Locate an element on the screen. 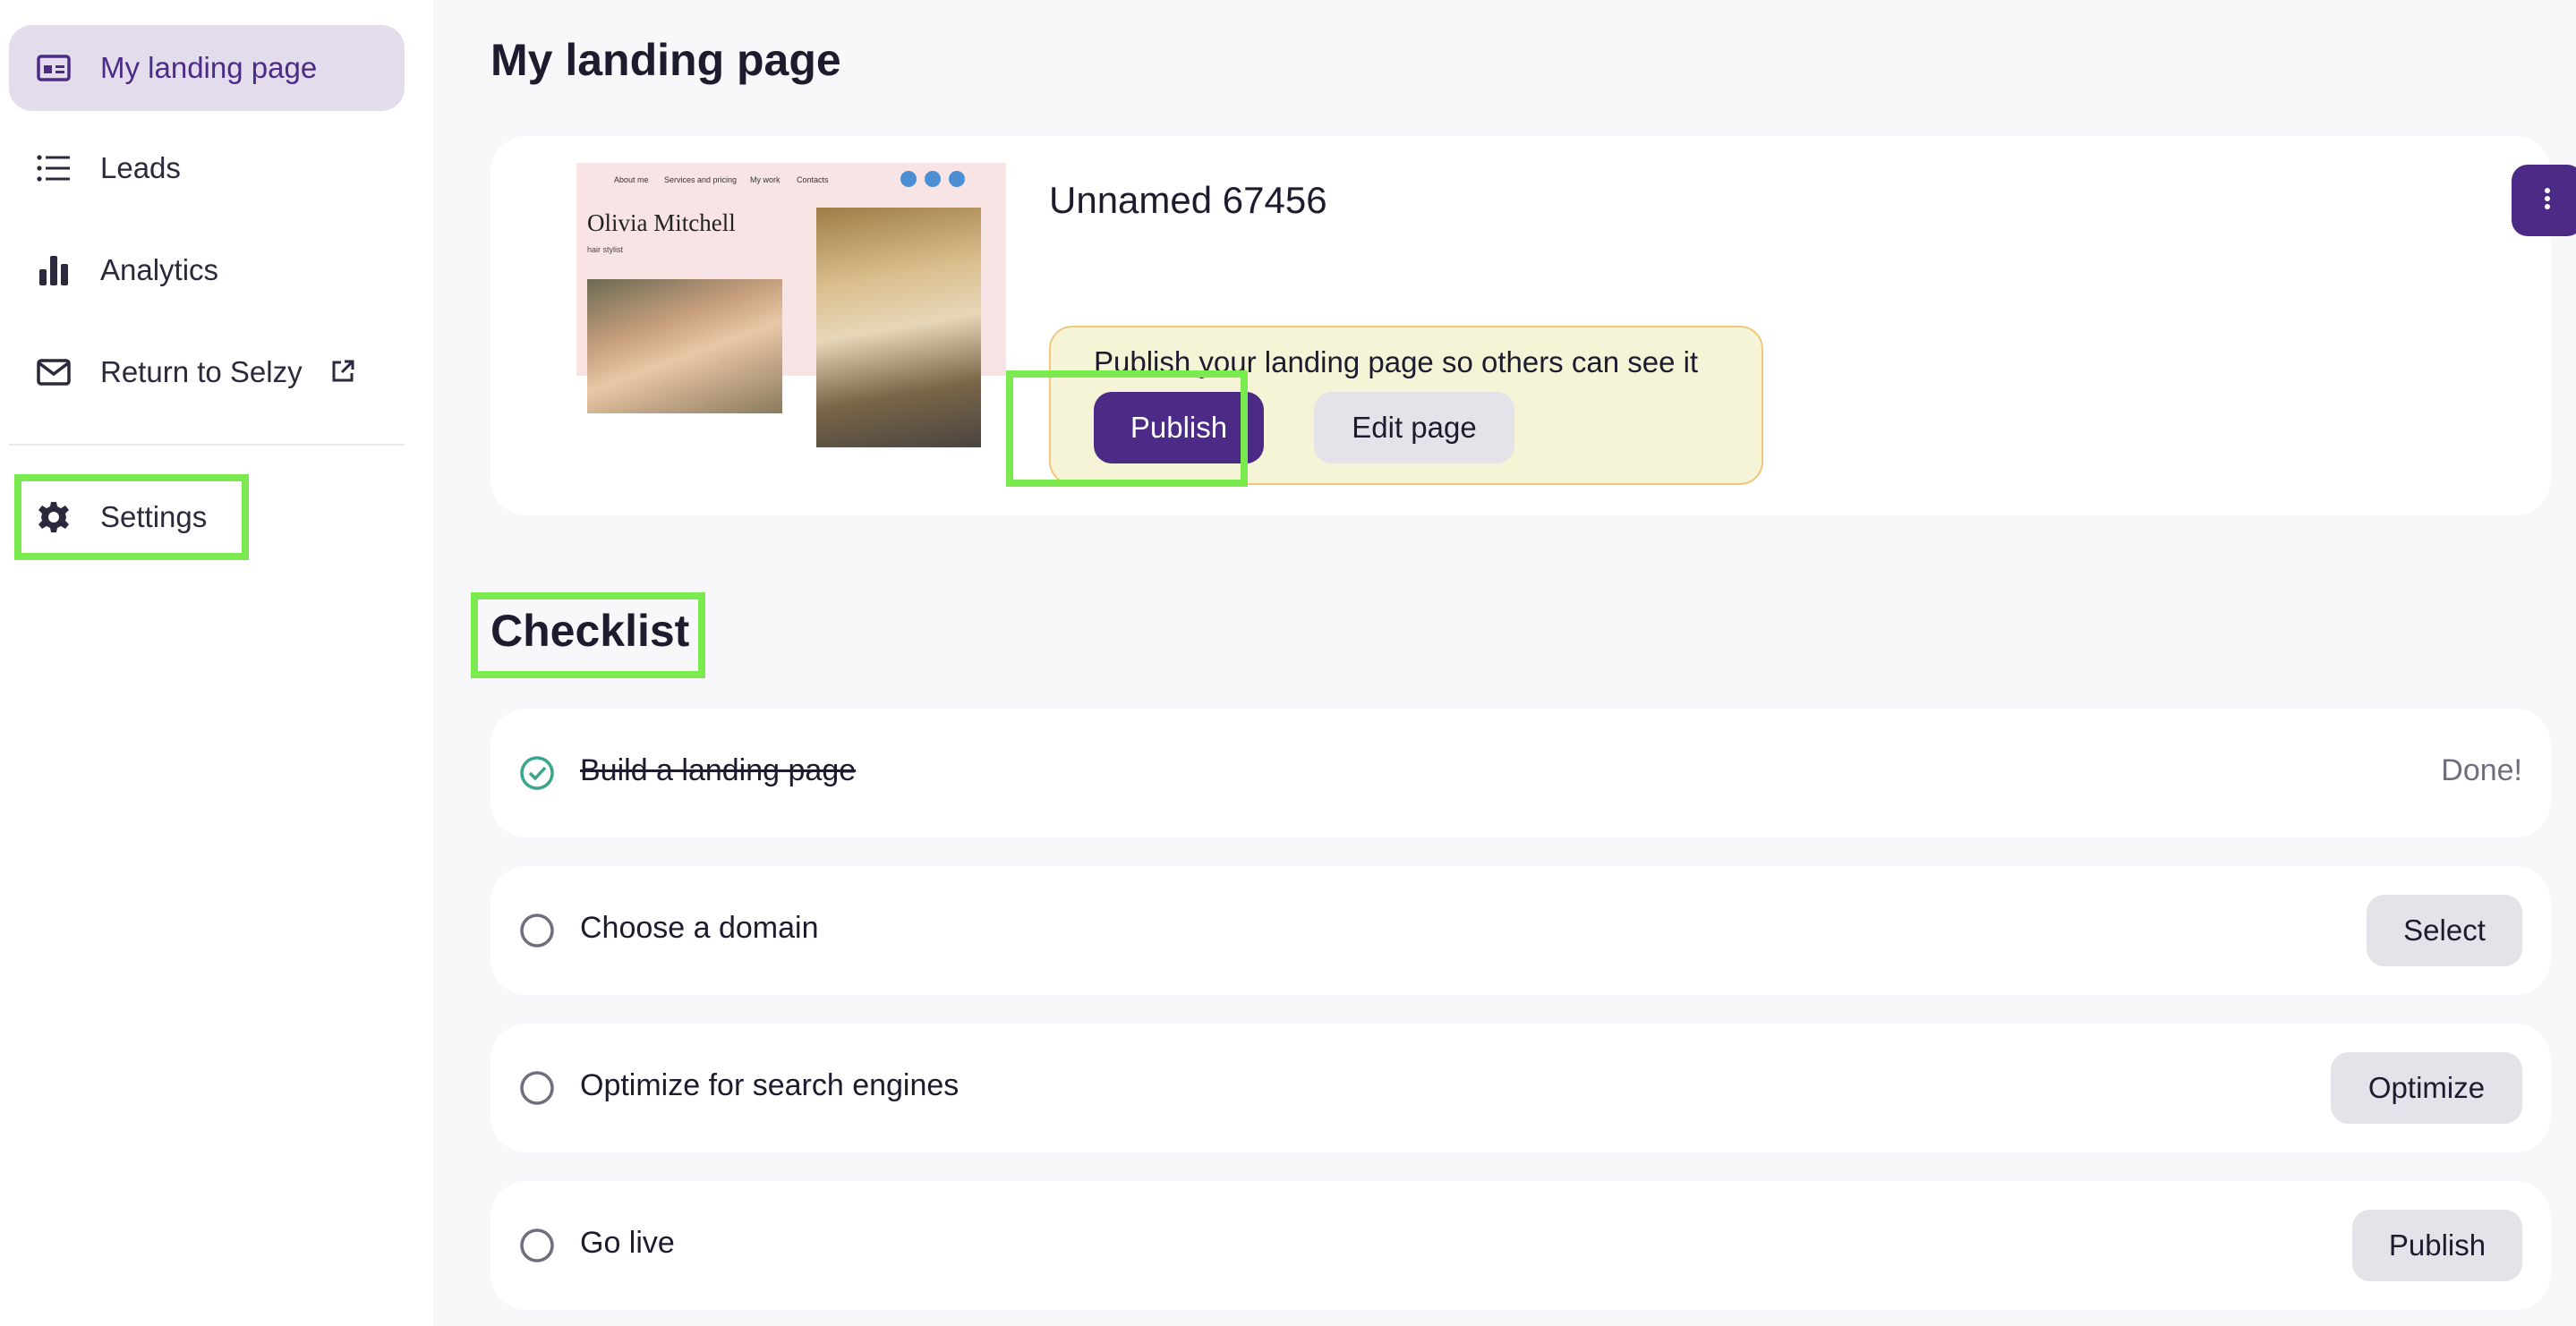  sidebar-item-label: My landing page is located at coordinates (209, 67).